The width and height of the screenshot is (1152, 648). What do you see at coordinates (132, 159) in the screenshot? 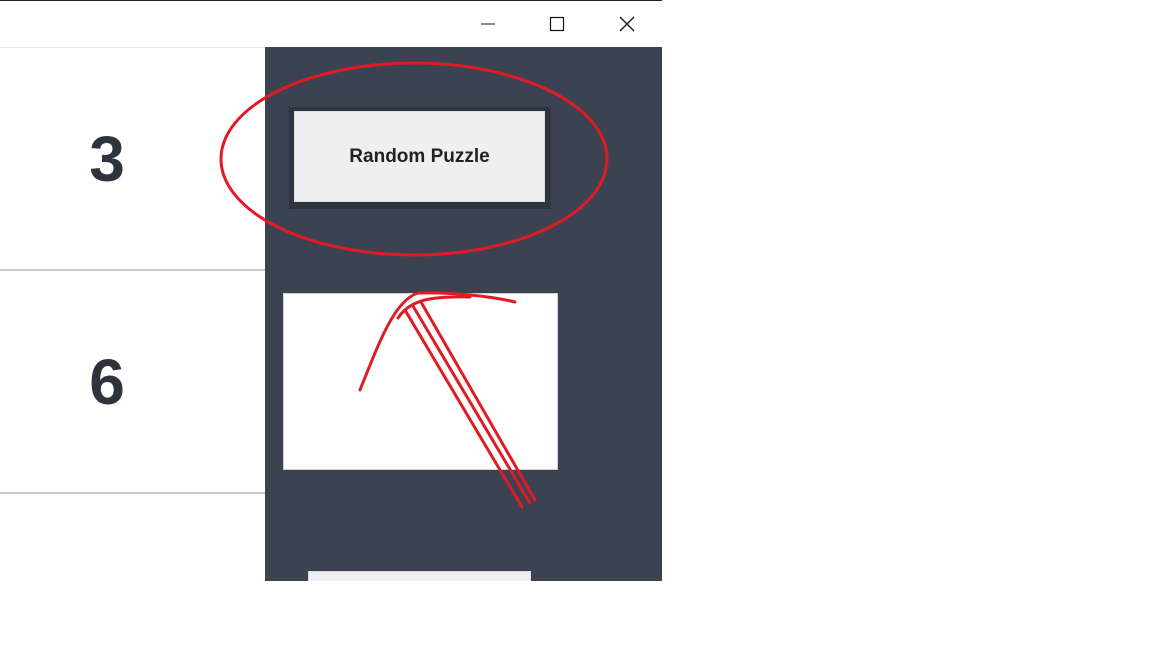
I see `grid-cell: 3` at bounding box center [132, 159].